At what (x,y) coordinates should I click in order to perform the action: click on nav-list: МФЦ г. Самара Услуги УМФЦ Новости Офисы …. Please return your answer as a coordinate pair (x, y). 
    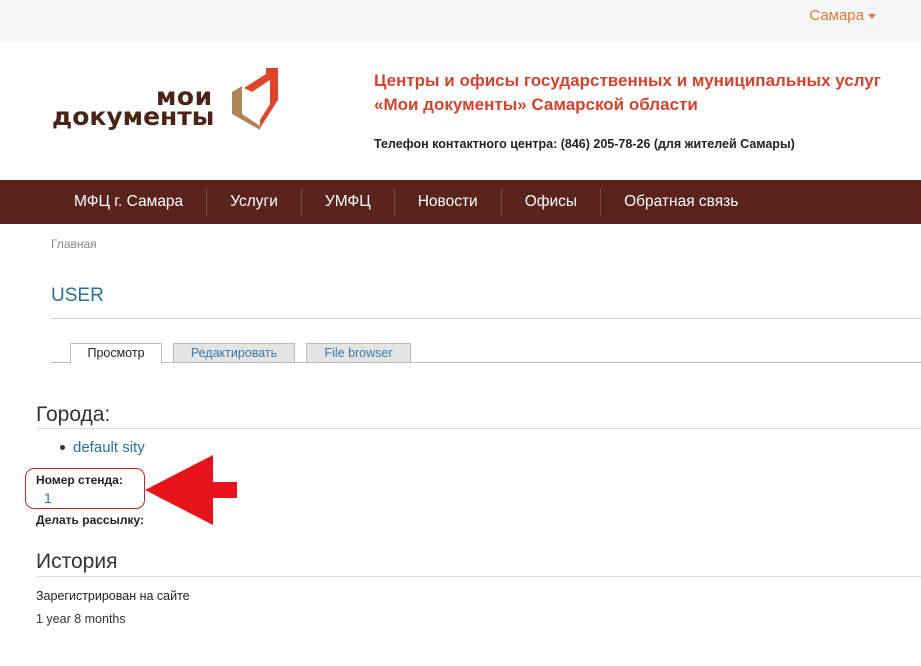
    Looking at the image, I should click on (406, 202).